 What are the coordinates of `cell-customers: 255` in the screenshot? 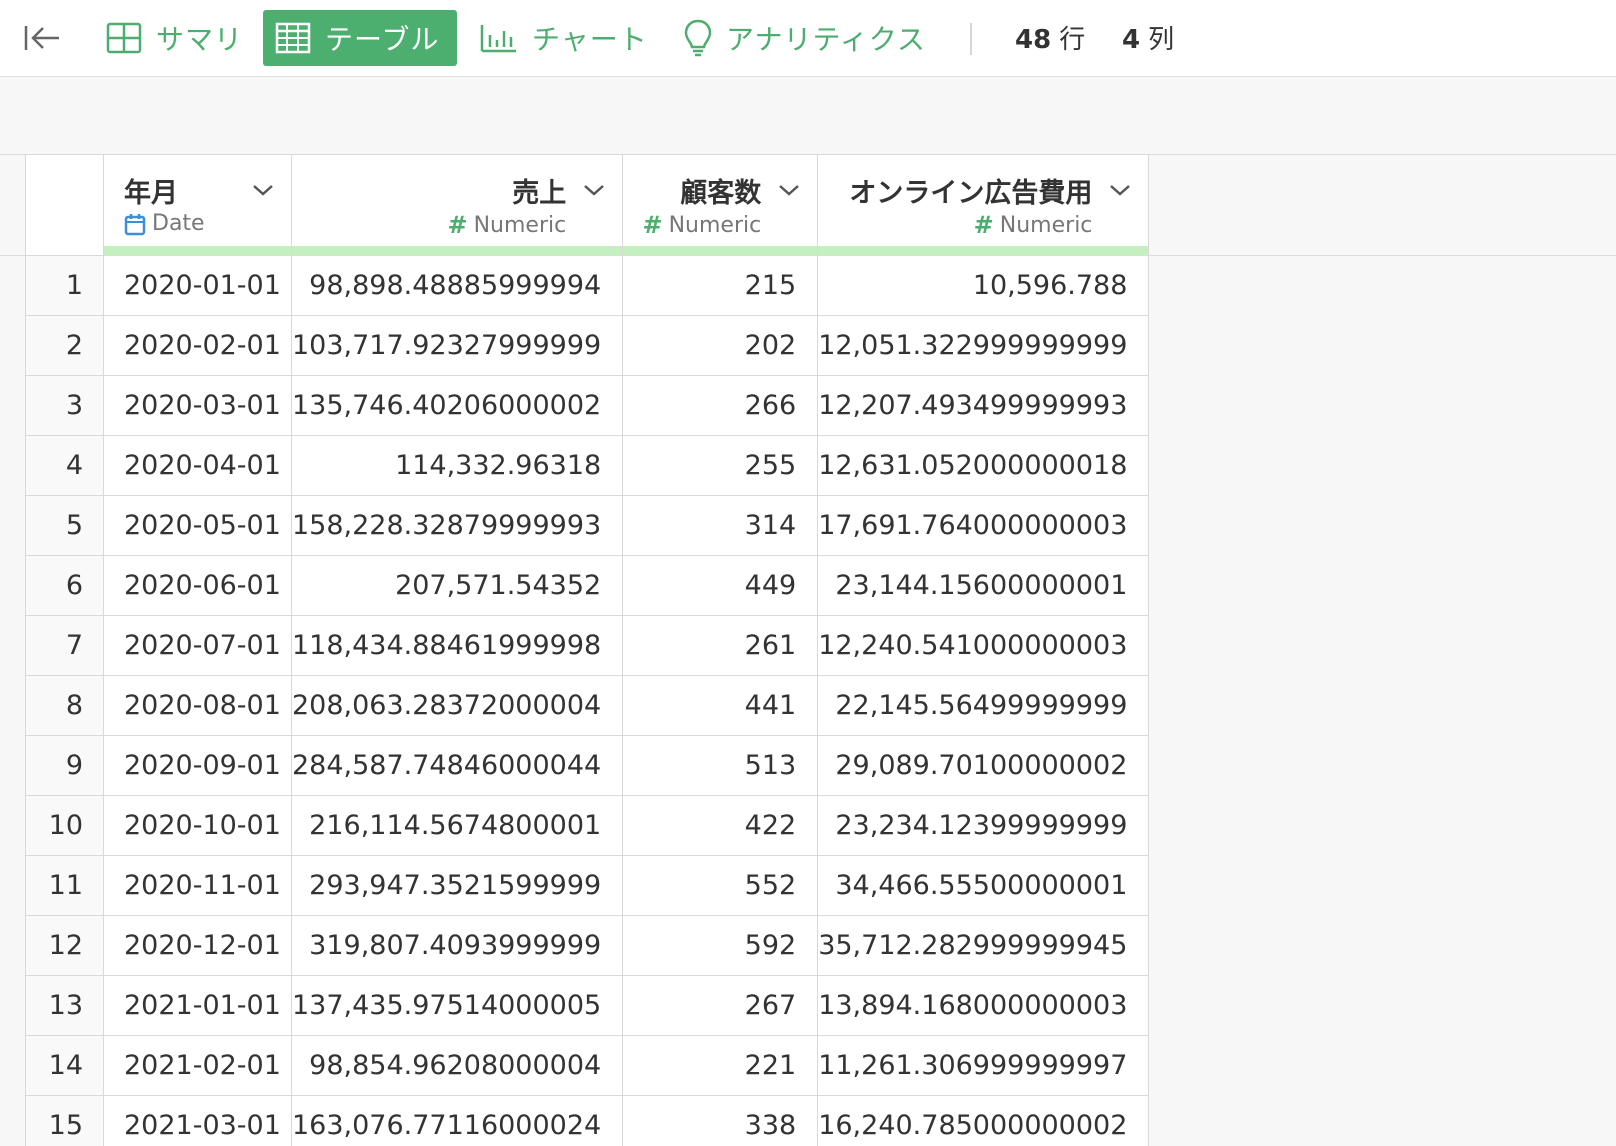 It's located at (720, 465).